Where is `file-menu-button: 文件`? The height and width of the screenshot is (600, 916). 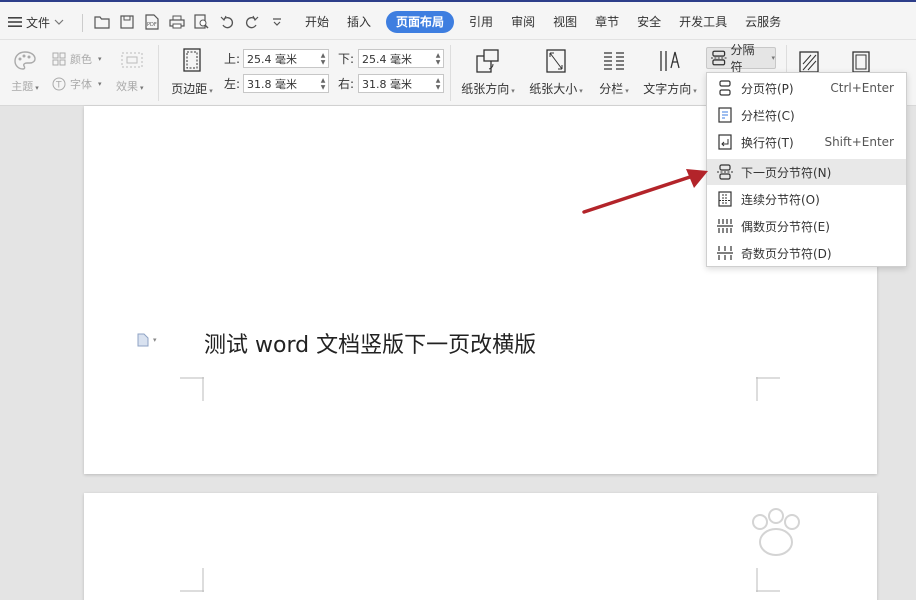 file-menu-button: 文件 is located at coordinates (36, 22).